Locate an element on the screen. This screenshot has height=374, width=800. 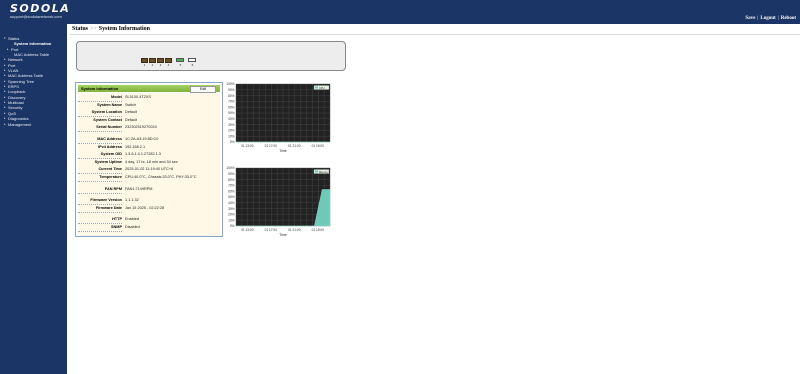
info-row: Firmware Date Jan 15 2025 - 02:22:28 is located at coordinates (149, 208).